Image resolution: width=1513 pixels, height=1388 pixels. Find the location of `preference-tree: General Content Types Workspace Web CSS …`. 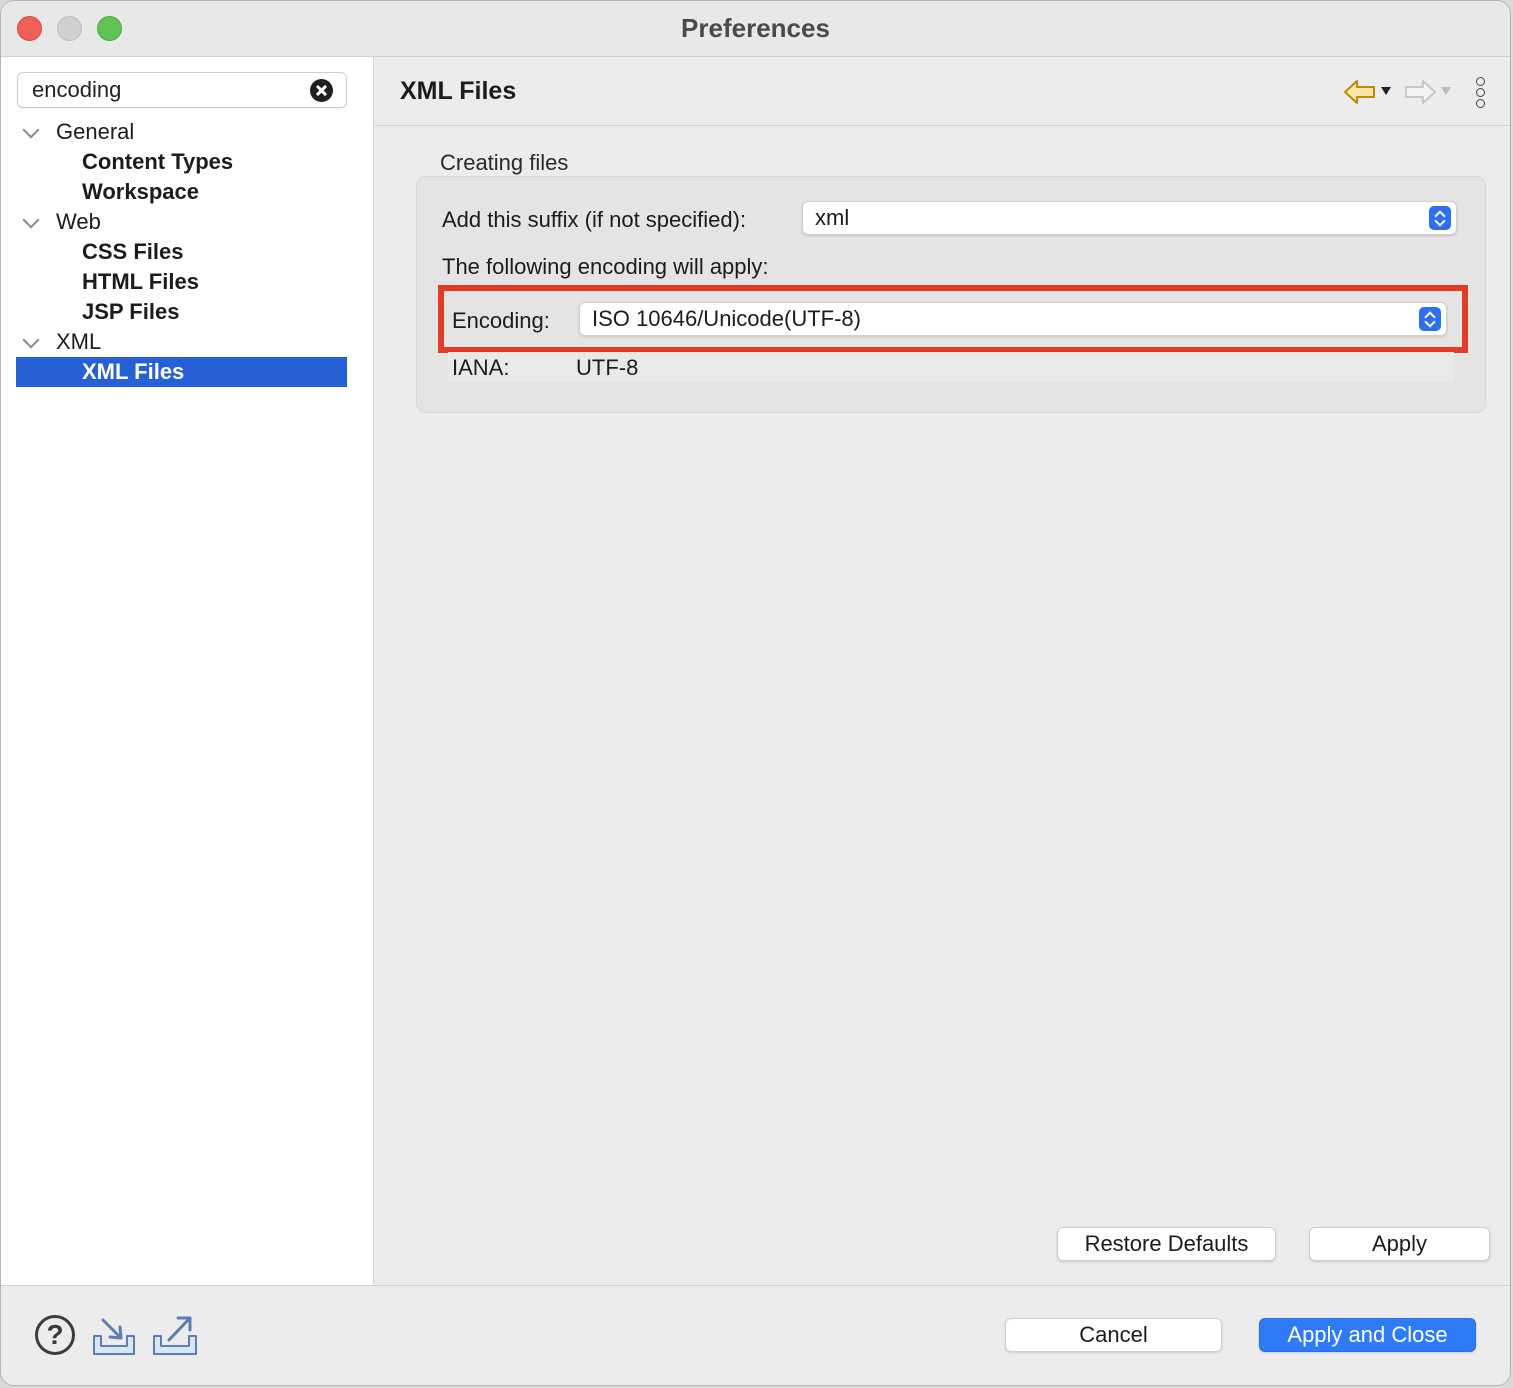

preference-tree: General Content Types Workspace Web CSS … is located at coordinates (187, 252).